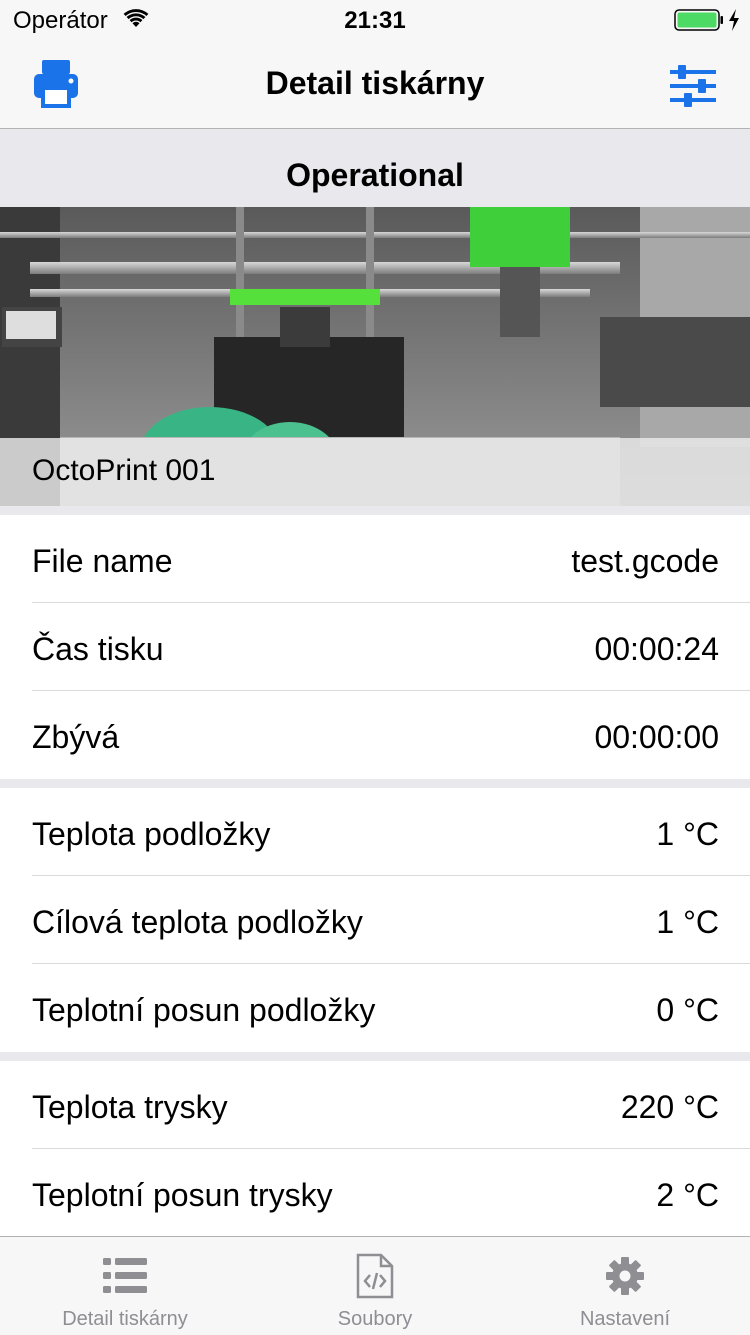 This screenshot has width=750, height=1335. I want to click on tab-bar: Detail tiskárny Soubory Nastavení, so click(375, 1285).